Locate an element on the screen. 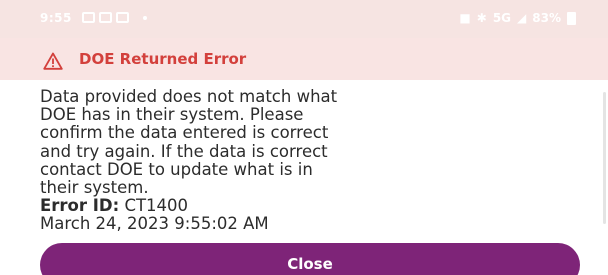  message-line: DOE has in their system. Please is located at coordinates (172, 115).